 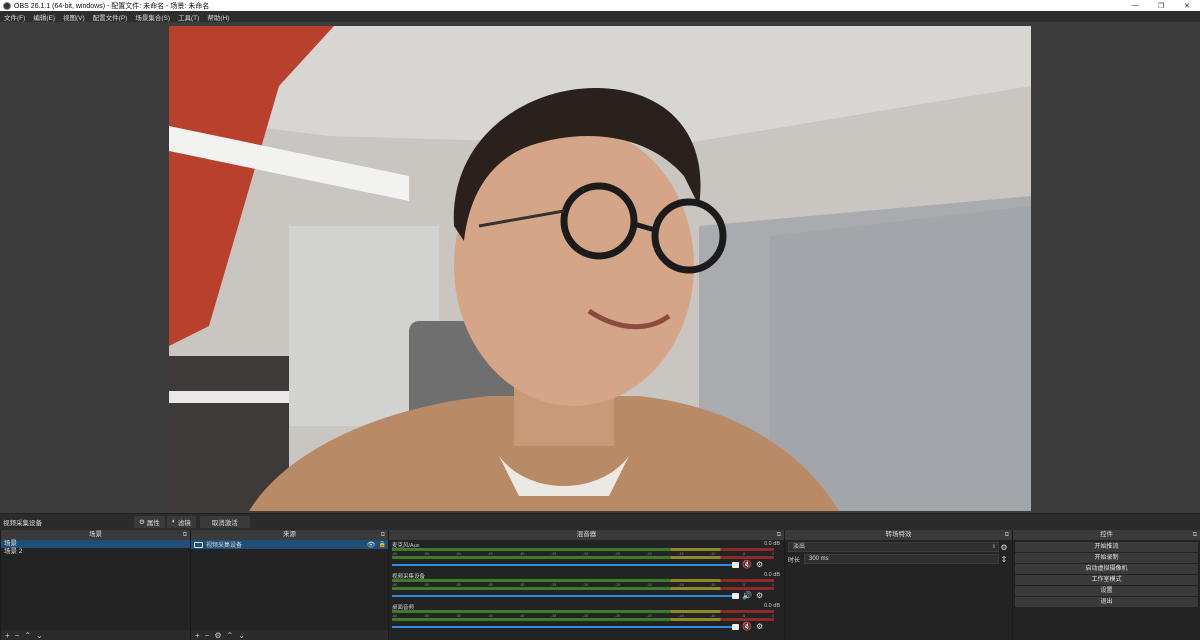 What do you see at coordinates (224, 521) in the screenshot?
I see `deactivate-button: 取消激活` at bounding box center [224, 521].